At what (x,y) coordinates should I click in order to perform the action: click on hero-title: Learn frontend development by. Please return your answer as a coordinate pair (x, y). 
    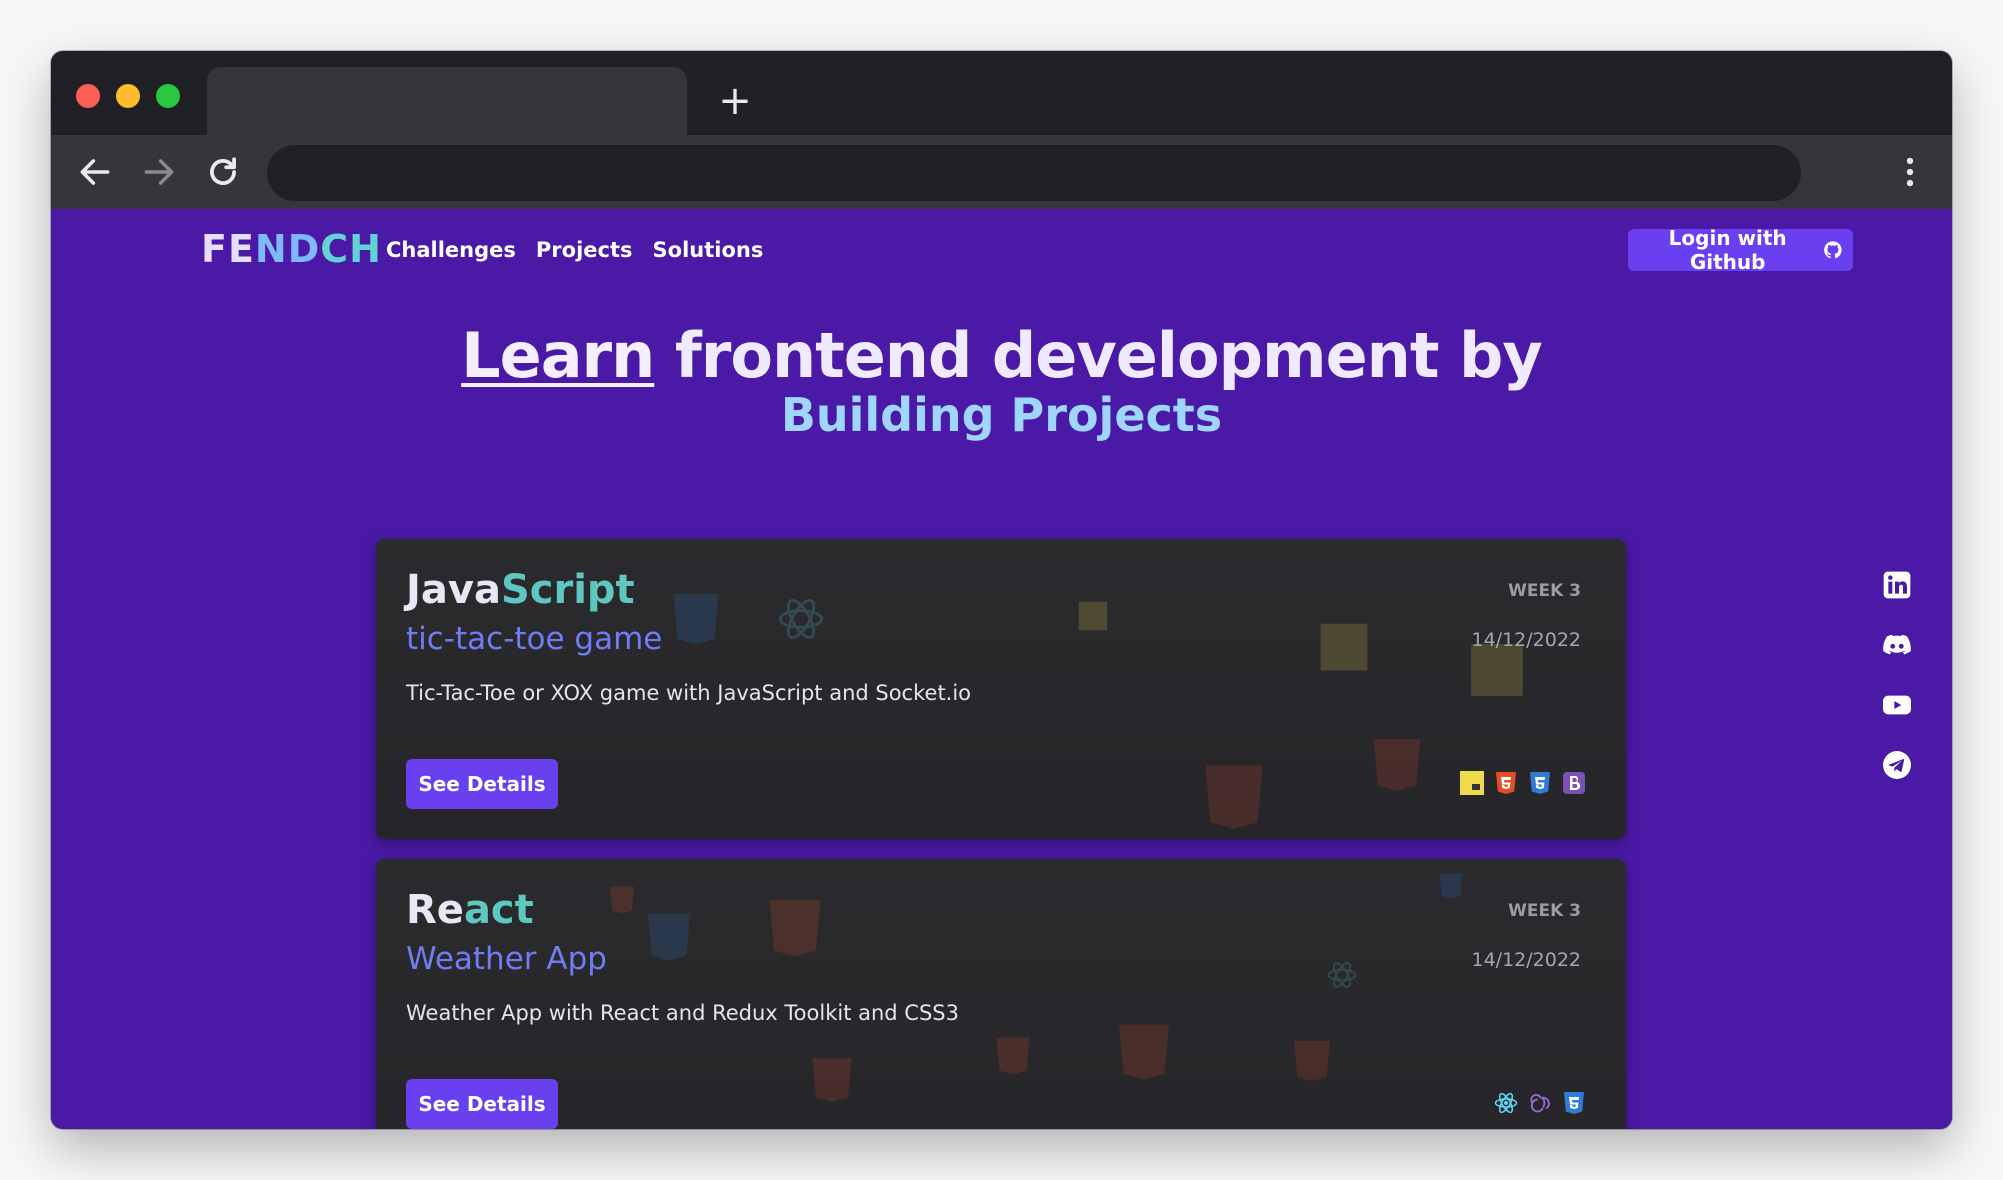
    Looking at the image, I should click on (1001, 355).